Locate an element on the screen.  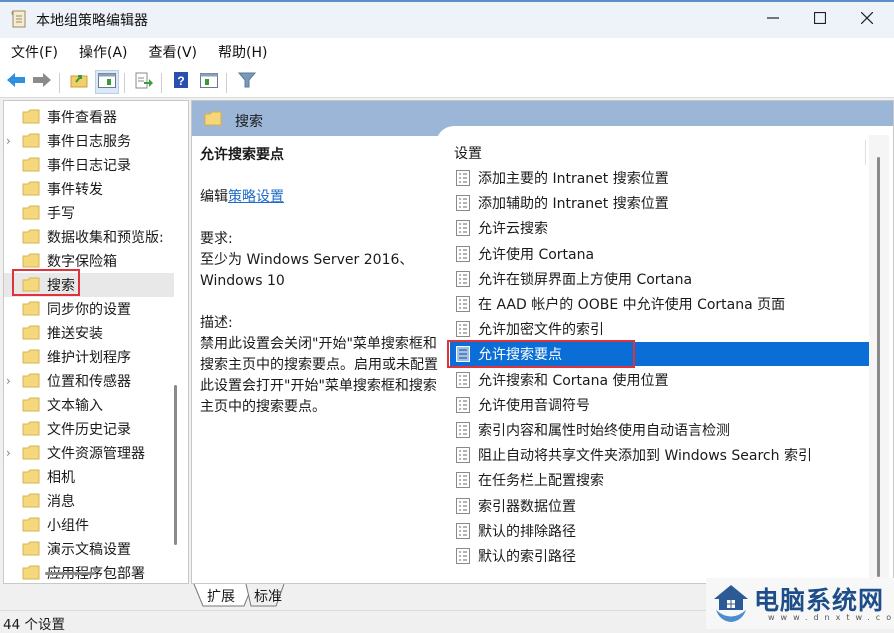
toolbar: ? is located at coordinates (447, 82).